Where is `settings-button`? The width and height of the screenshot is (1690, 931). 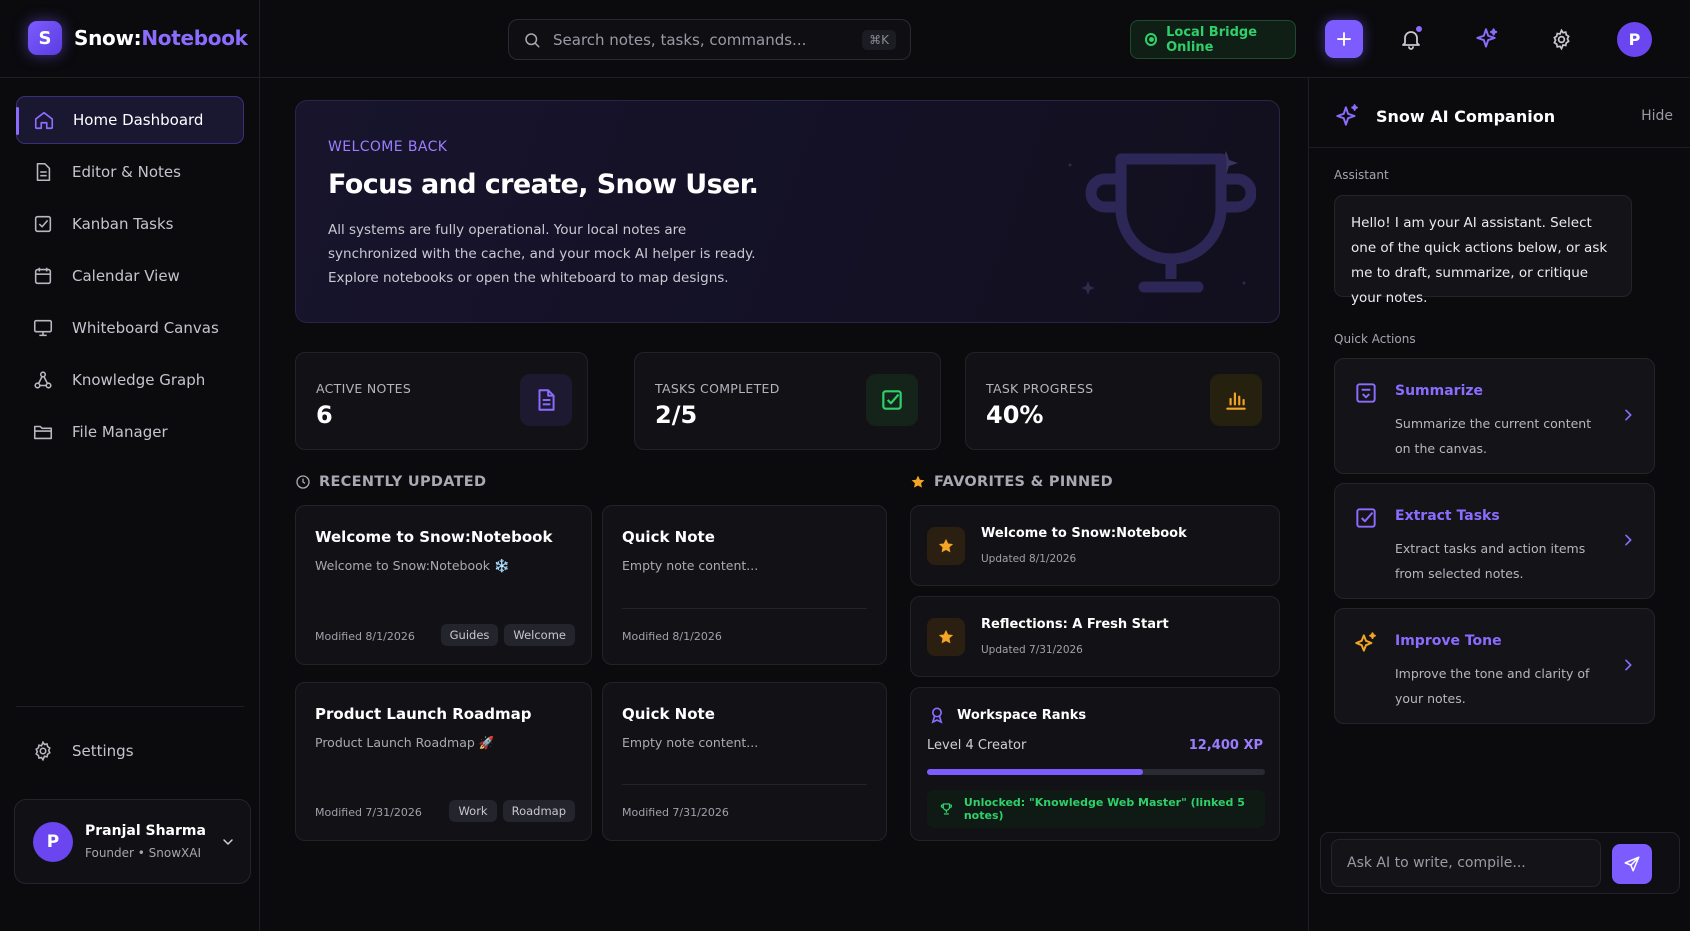 settings-button is located at coordinates (1561, 39).